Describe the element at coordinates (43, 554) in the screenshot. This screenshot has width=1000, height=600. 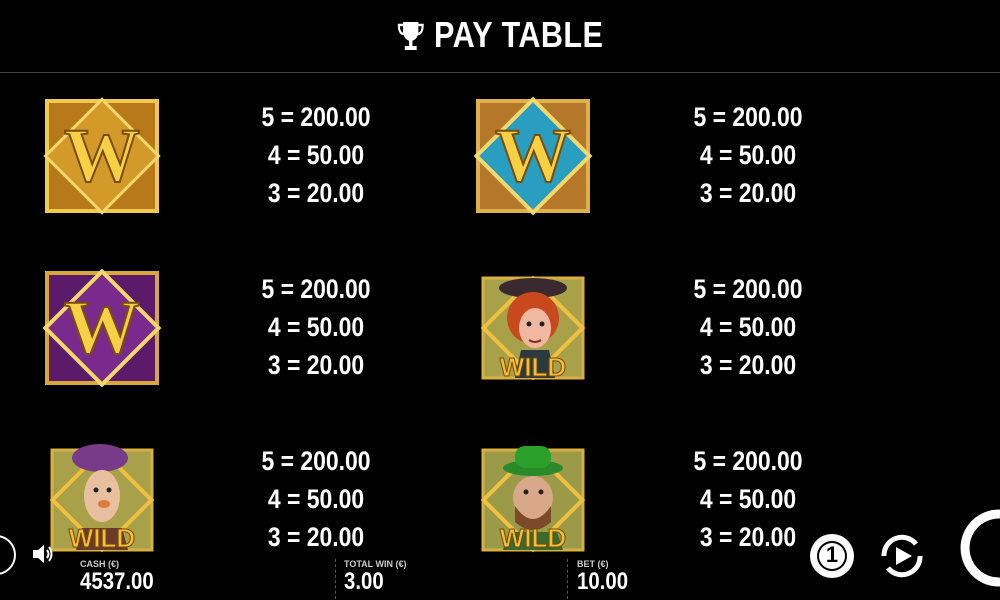
I see `speaker-icon` at that location.